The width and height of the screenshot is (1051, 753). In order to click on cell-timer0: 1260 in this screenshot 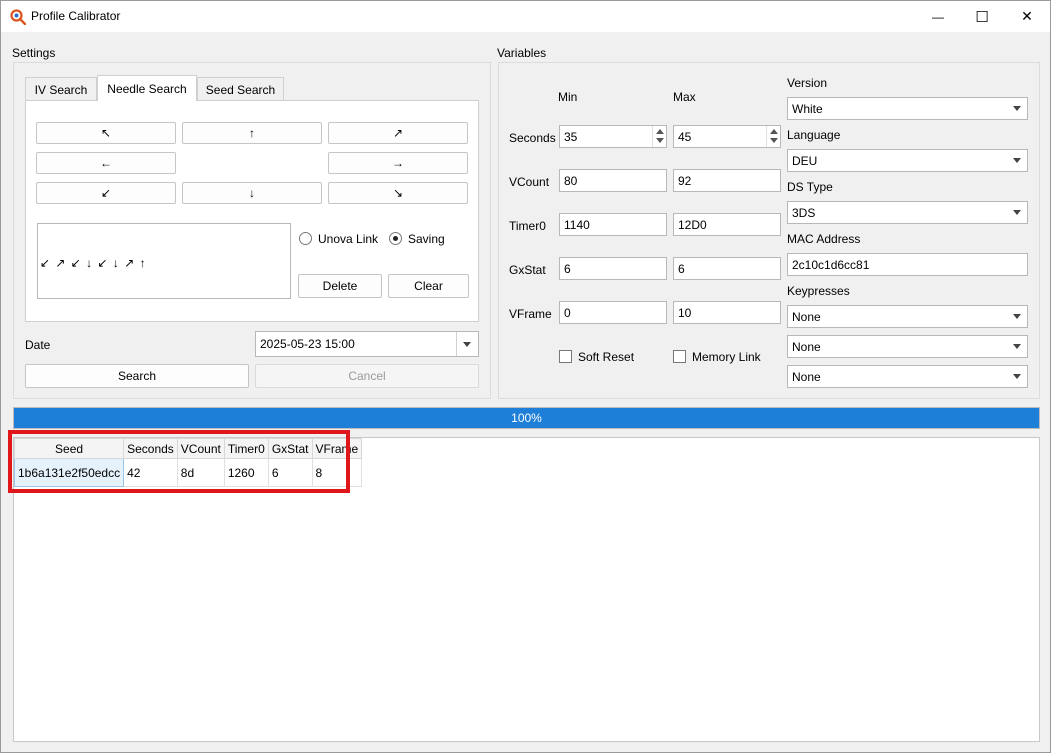, I will do `click(246, 472)`.